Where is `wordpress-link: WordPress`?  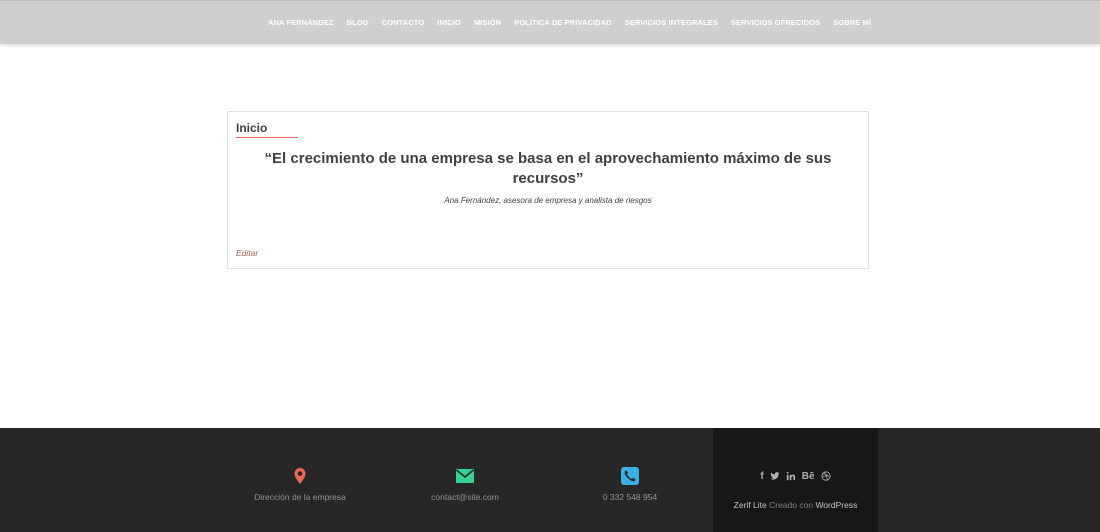
wordpress-link: WordPress is located at coordinates (836, 505).